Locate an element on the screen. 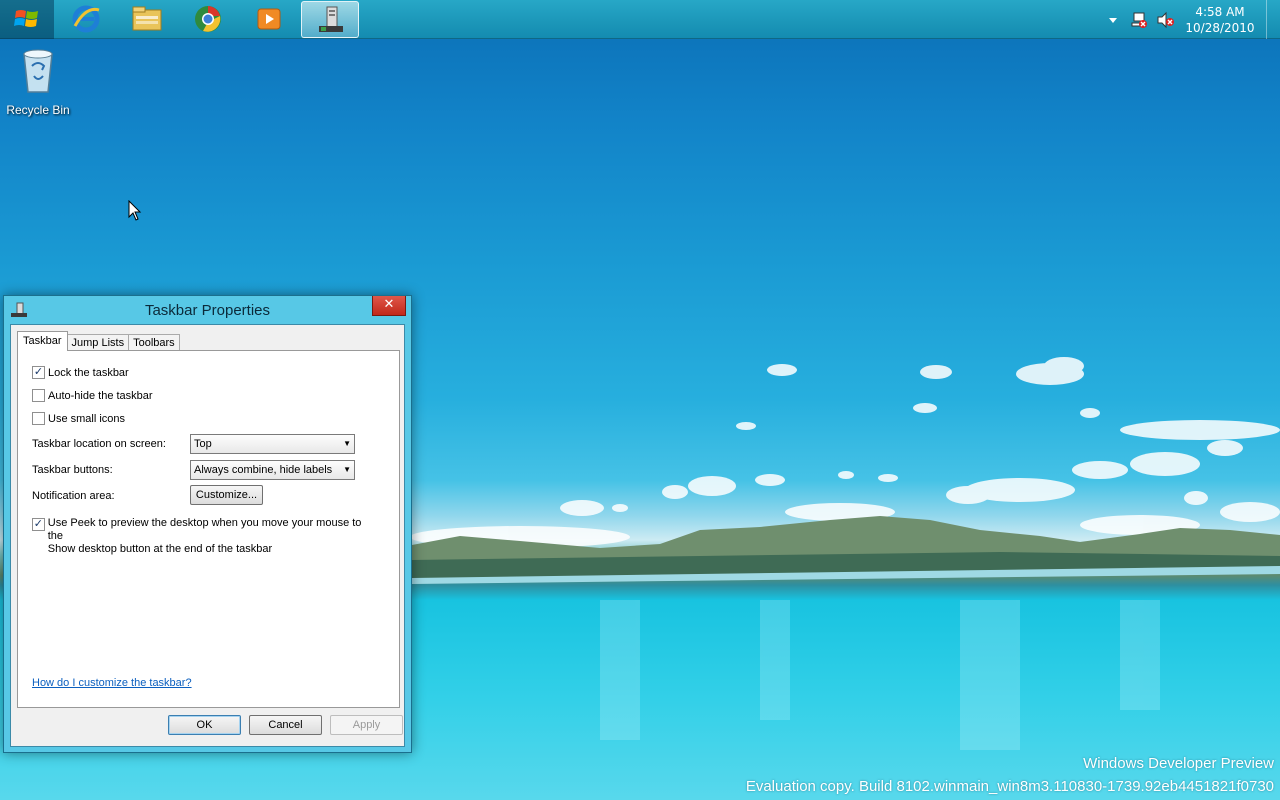 The height and width of the screenshot is (800, 1280). notification-area: 4:58 AM 10/28/2010 is located at coordinates (1191, 19).